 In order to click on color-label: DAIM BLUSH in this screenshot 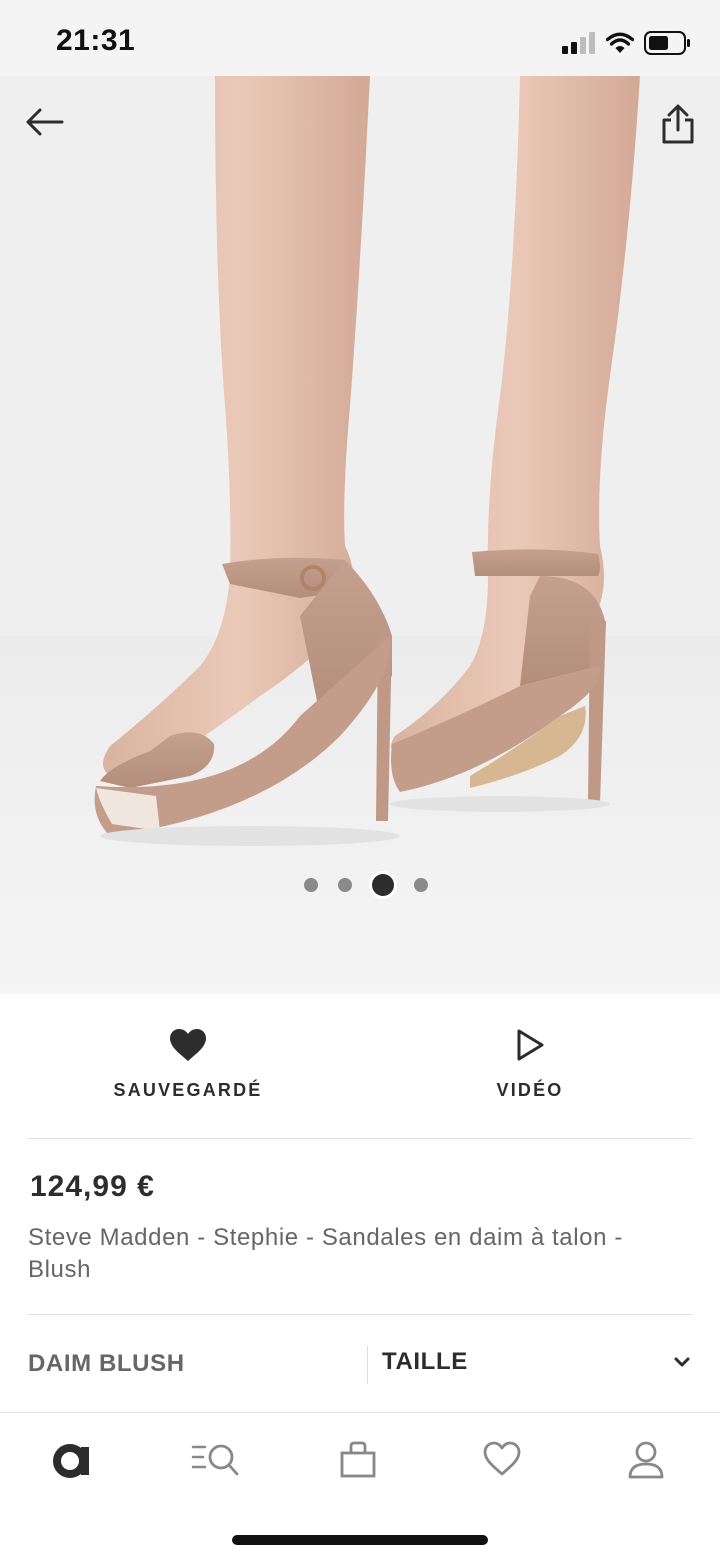, I will do `click(106, 1363)`.